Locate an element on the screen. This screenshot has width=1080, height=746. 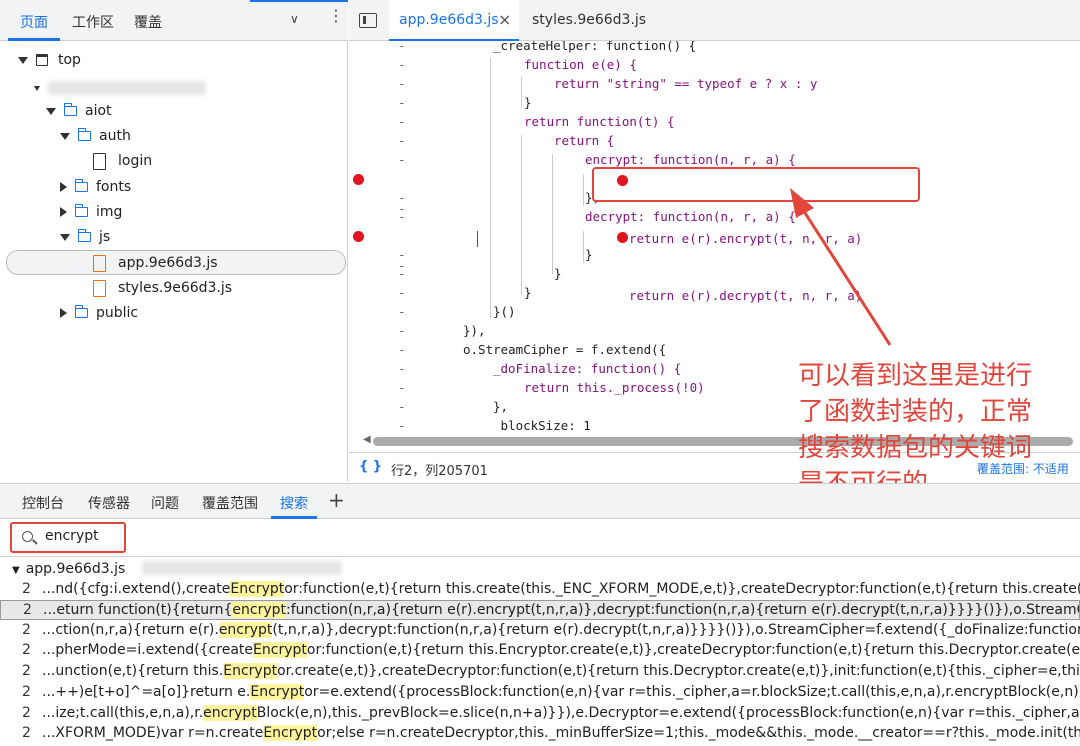
annotation-line: 搜索数据包的关键词 is located at coordinates (915, 448).